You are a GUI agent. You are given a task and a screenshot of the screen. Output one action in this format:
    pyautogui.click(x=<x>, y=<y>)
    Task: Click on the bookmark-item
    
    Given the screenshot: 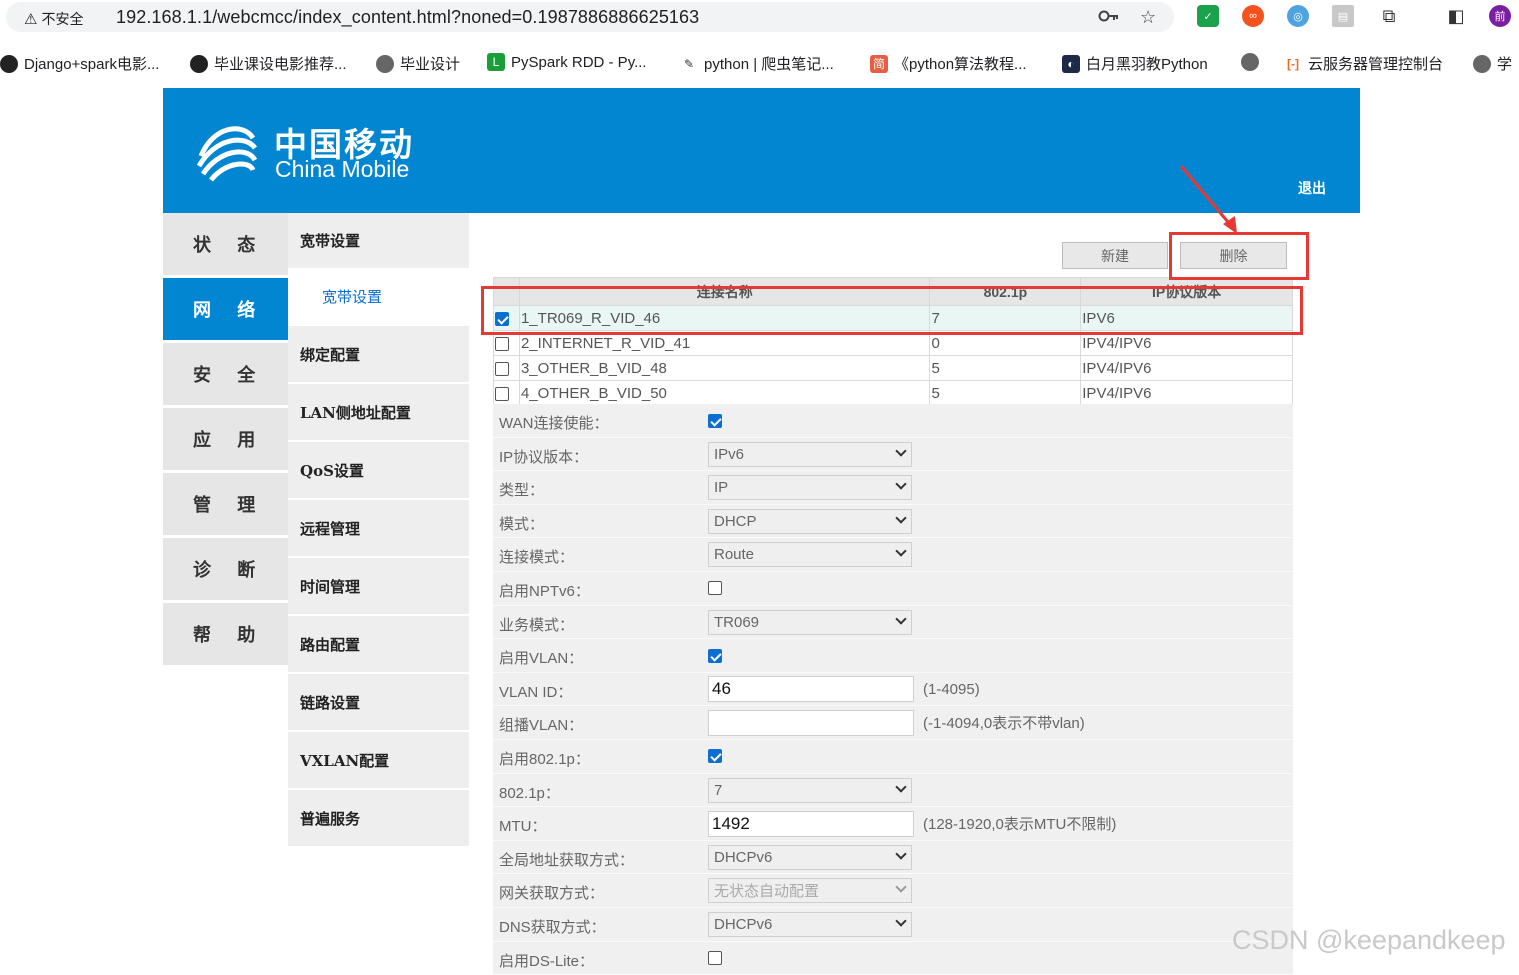 What is the action you would take?
    pyautogui.click(x=1250, y=62)
    